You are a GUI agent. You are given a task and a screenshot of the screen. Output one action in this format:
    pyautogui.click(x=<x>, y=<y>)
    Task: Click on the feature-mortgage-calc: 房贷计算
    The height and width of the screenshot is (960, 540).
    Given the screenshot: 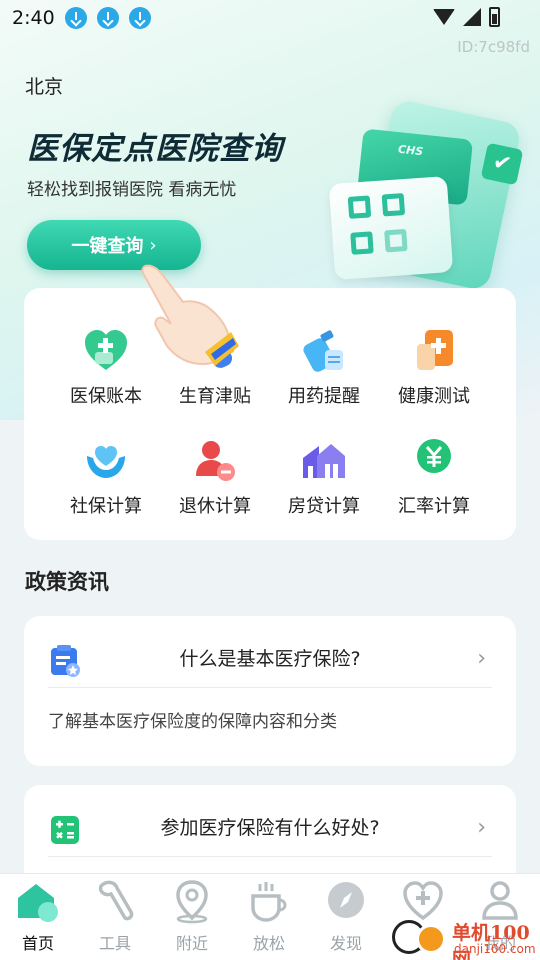 What is the action you would take?
    pyautogui.click(x=324, y=477)
    